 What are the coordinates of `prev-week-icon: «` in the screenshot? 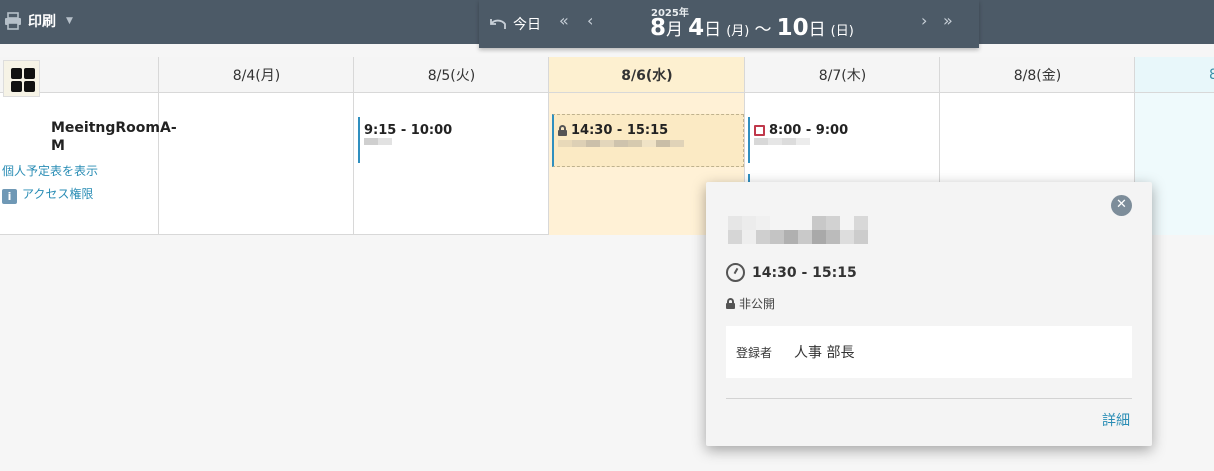 It's located at (564, 20).